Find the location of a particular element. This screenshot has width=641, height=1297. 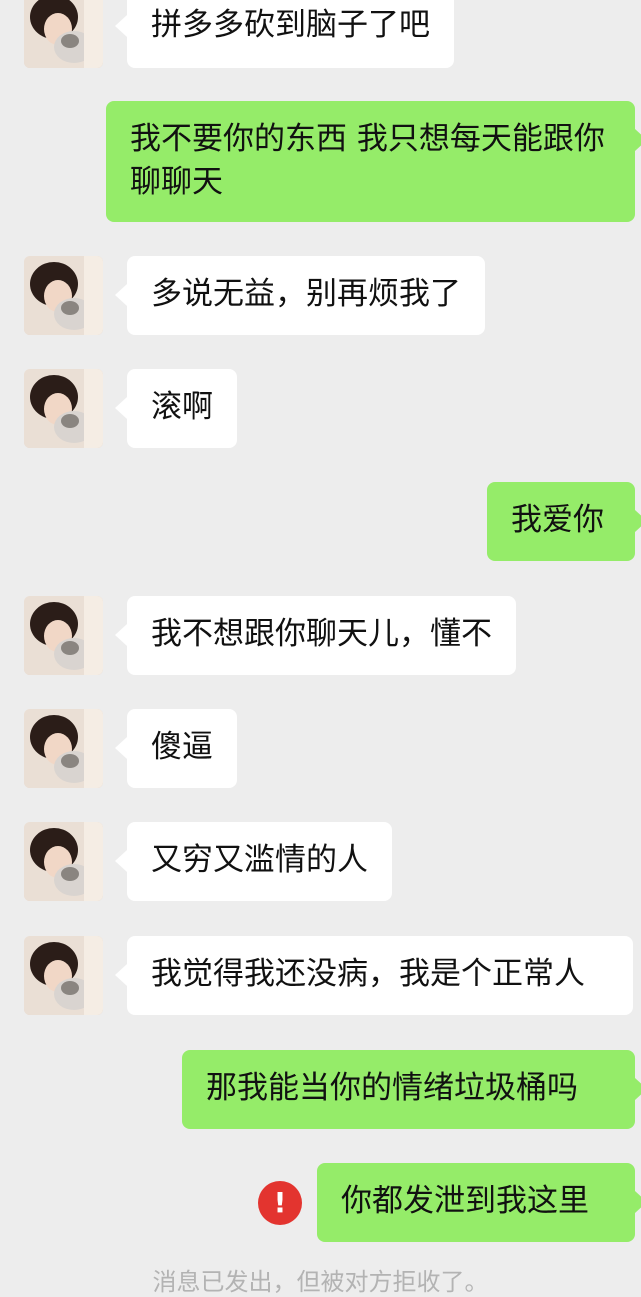

message-bubble: 多说无益，别再烦我了 is located at coordinates (300, 295).